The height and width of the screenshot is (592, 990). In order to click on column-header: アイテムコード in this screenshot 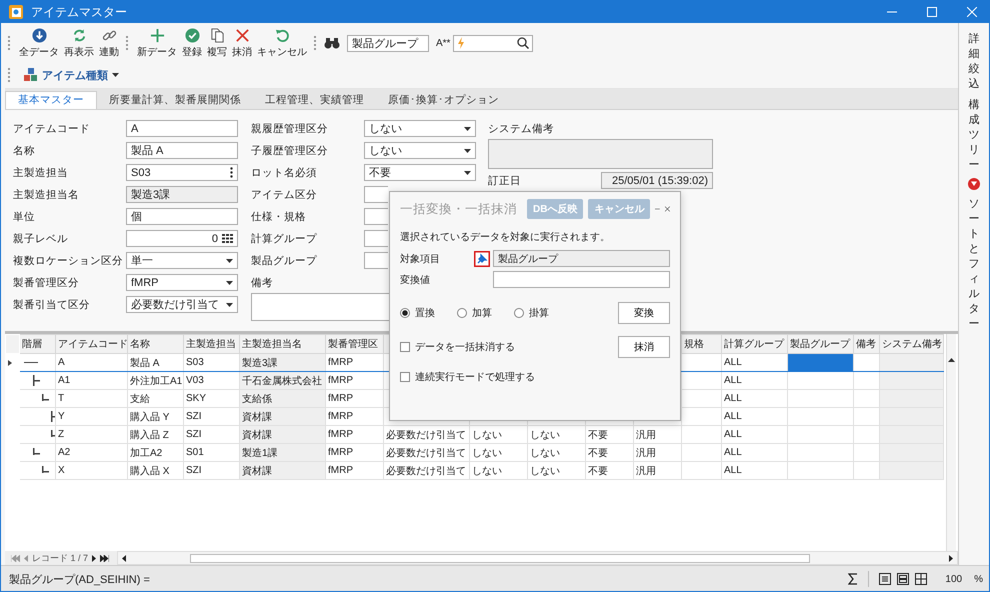, I will do `click(92, 344)`.